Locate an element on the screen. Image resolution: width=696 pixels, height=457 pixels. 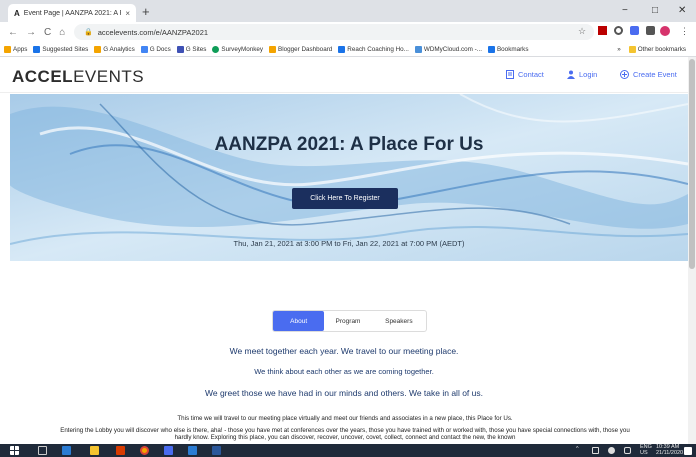
windows-start-icon is located at coordinates (14, 450).